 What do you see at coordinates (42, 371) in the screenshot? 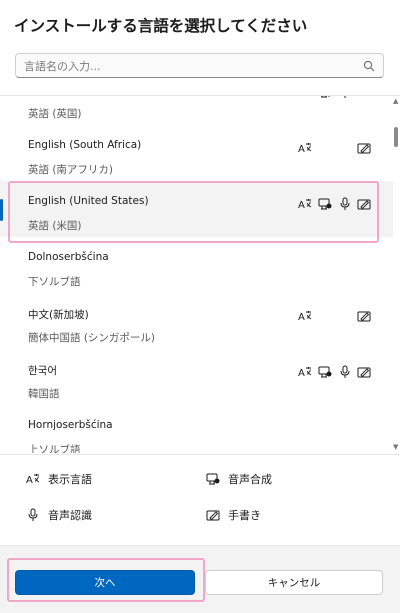
I see `language-name: 한국어` at bounding box center [42, 371].